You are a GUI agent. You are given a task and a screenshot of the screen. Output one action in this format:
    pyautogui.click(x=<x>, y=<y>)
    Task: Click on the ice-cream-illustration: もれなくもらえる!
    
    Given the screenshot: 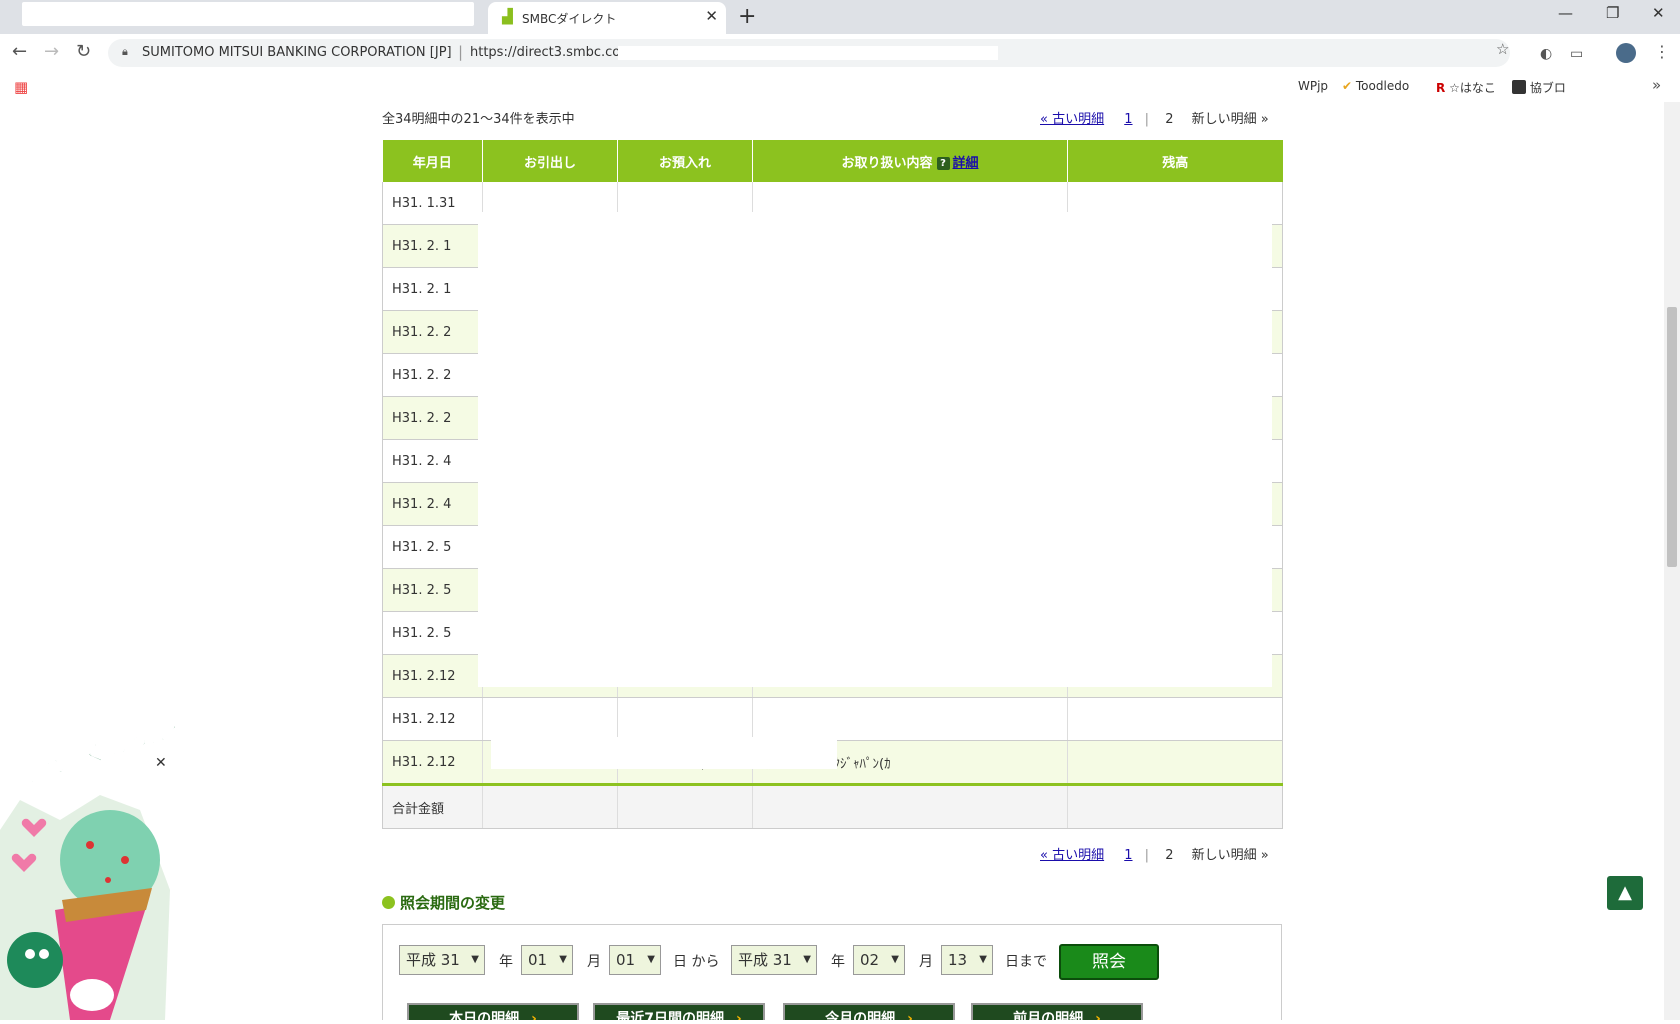 What is the action you would take?
    pyautogui.click(x=101, y=864)
    